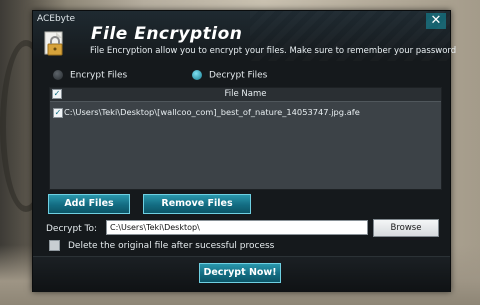 This screenshot has height=305, width=480. What do you see at coordinates (167, 34) in the screenshot?
I see `dialog-title: File Encryption` at bounding box center [167, 34].